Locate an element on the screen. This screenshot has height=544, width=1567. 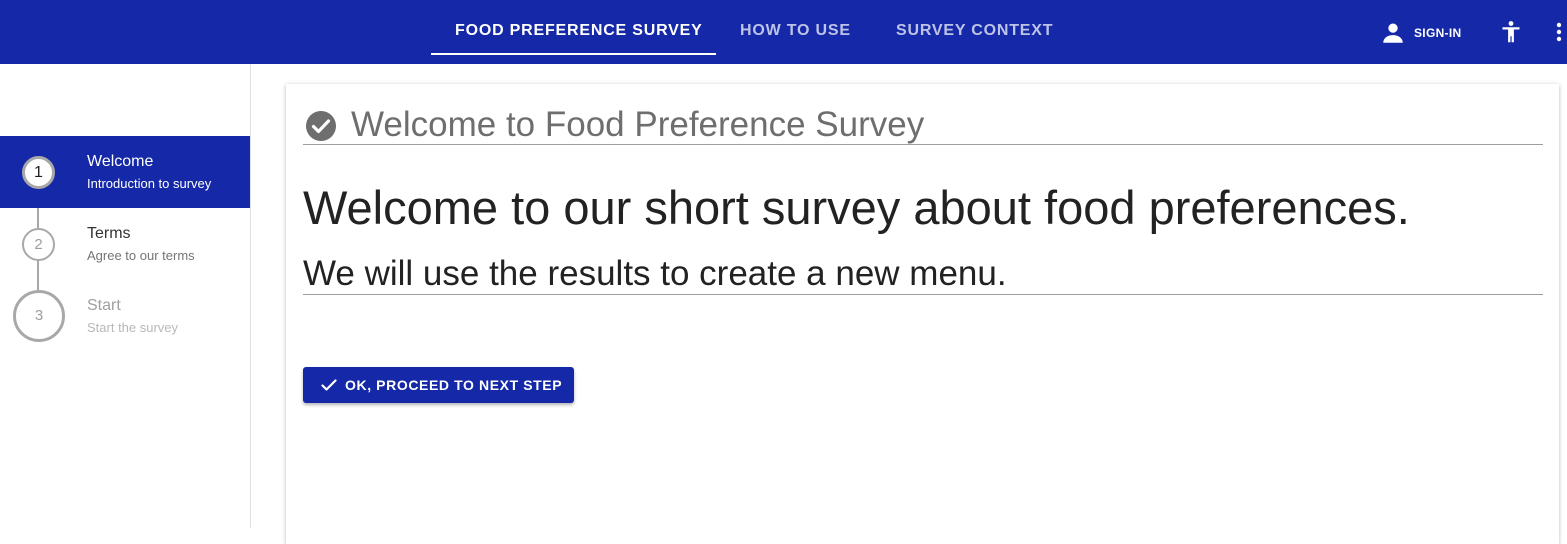
check-icon is located at coordinates (329, 385).